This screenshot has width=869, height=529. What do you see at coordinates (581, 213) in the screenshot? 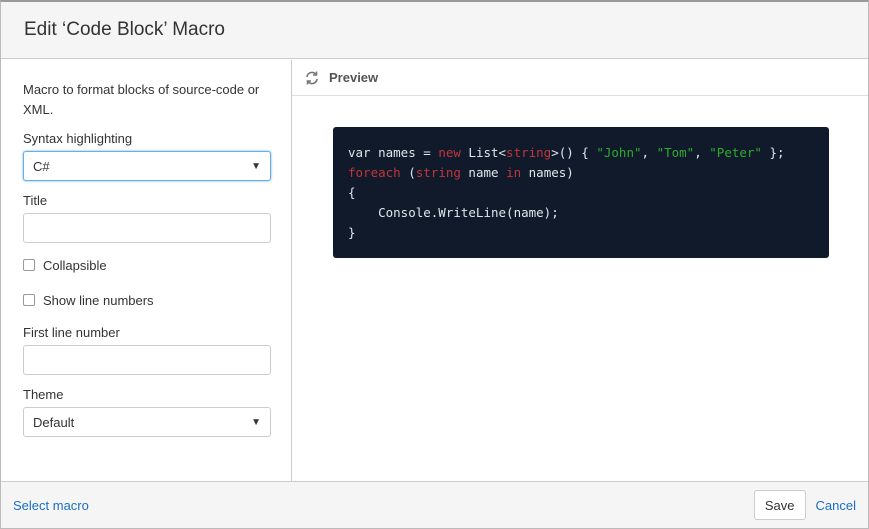
I see `code-line: Console.WriteLine(name);` at bounding box center [581, 213].